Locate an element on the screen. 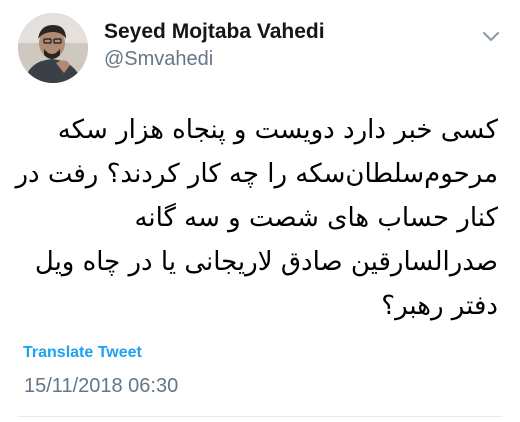  tweet-timestamp: 15/11/2018 06:30 is located at coordinates (101, 386).